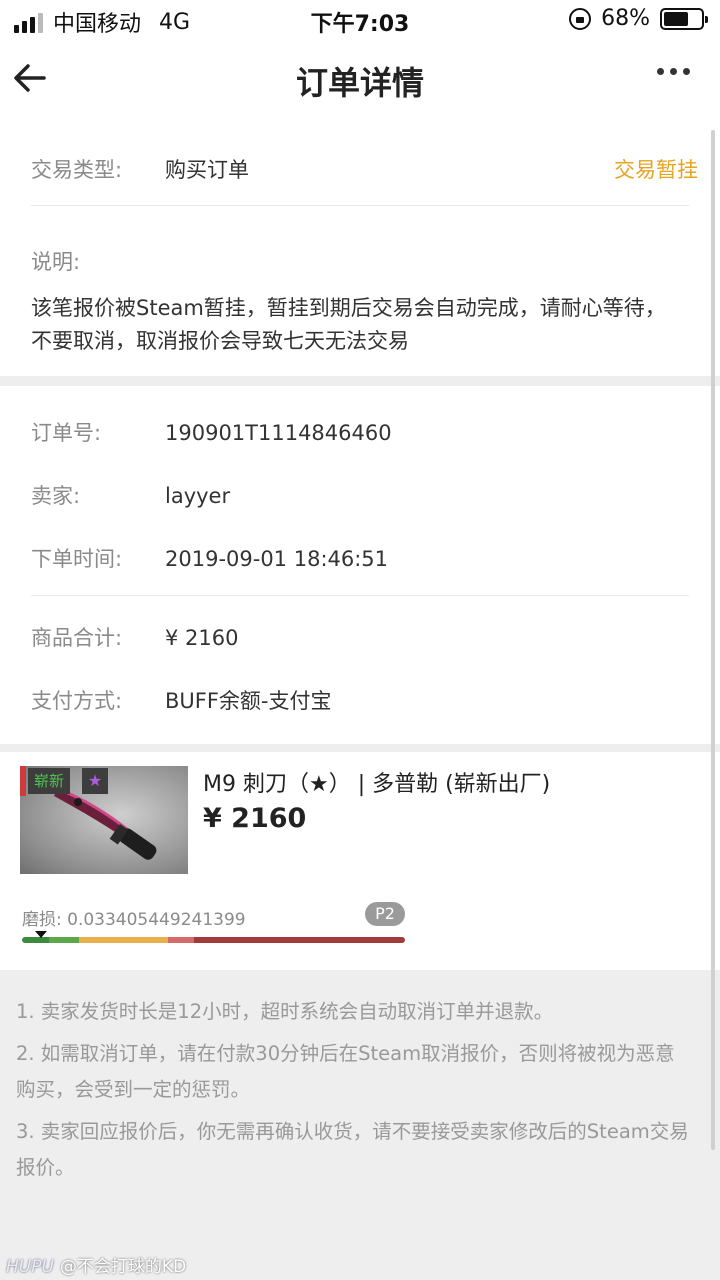 This screenshot has width=720, height=1280. I want to click on payment-row: 支付方式: BUFF余额-支付宝, so click(181, 700).